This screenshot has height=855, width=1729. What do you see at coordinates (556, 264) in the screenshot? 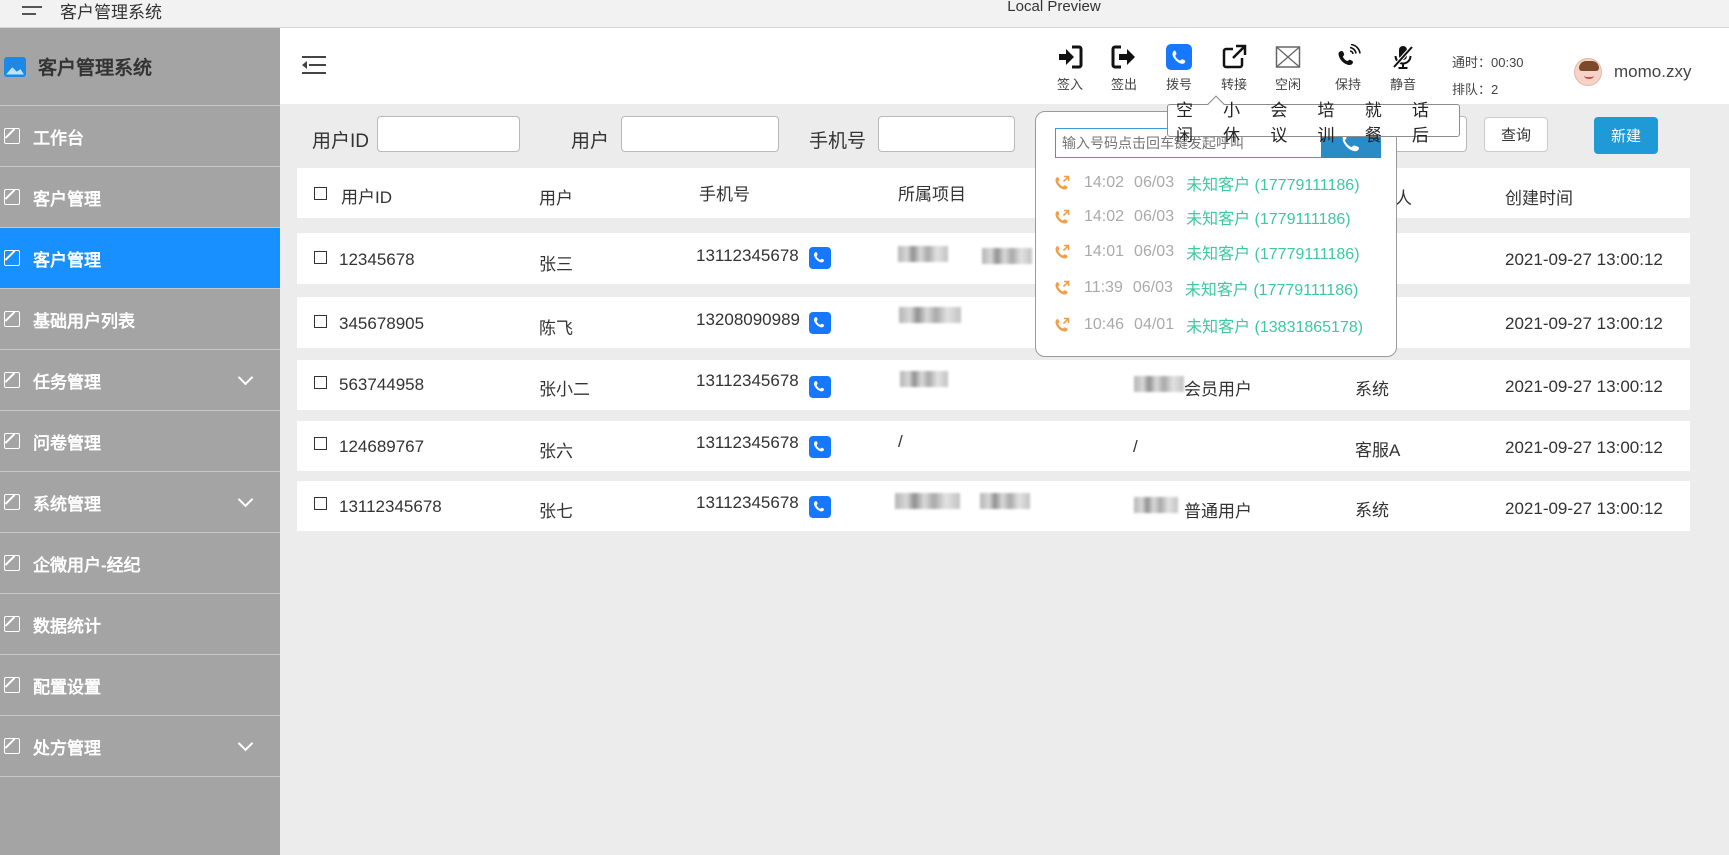
I see `cell-user: 张三` at bounding box center [556, 264].